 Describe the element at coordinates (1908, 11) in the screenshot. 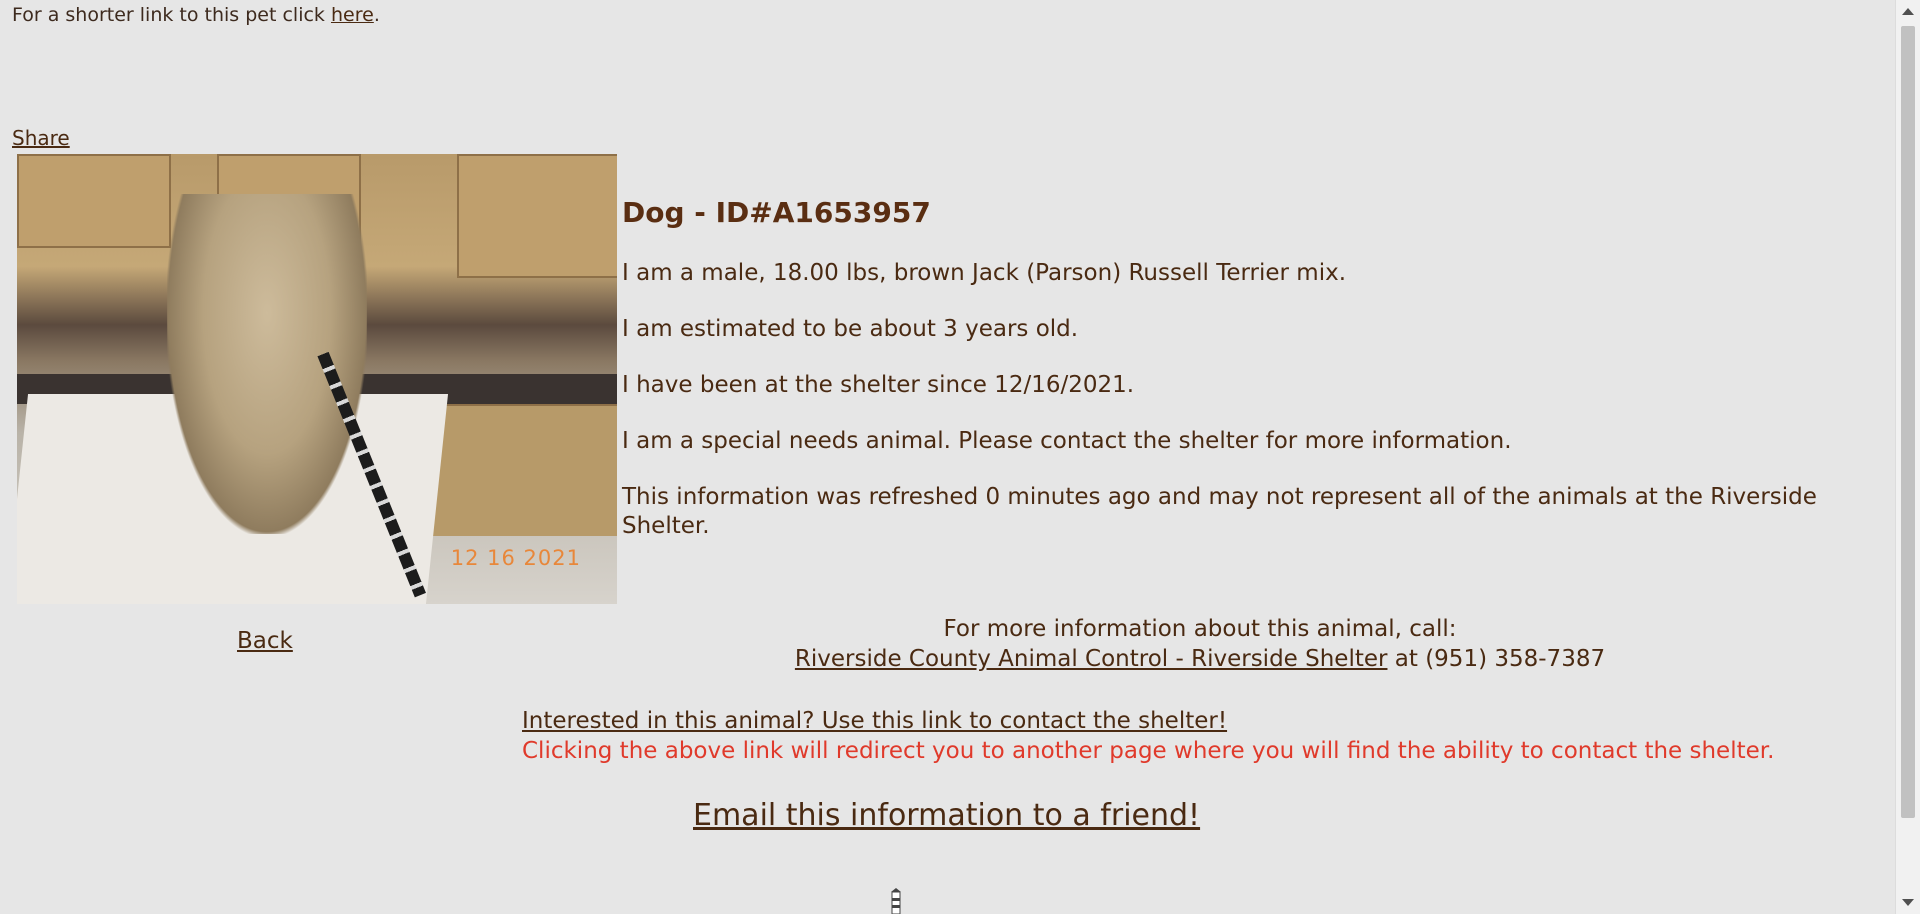

I see `scroll-up-arrow-icon` at that location.